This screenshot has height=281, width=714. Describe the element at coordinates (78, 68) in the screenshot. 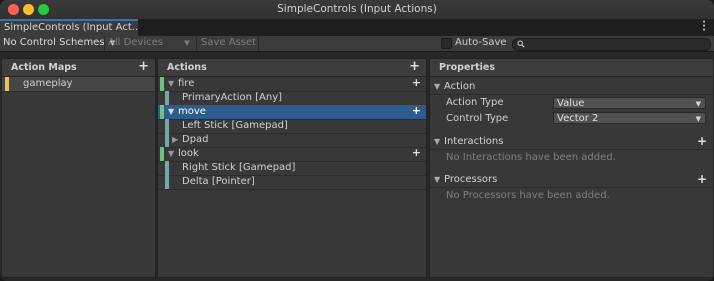

I see `action-maps-header: Action Maps +` at that location.